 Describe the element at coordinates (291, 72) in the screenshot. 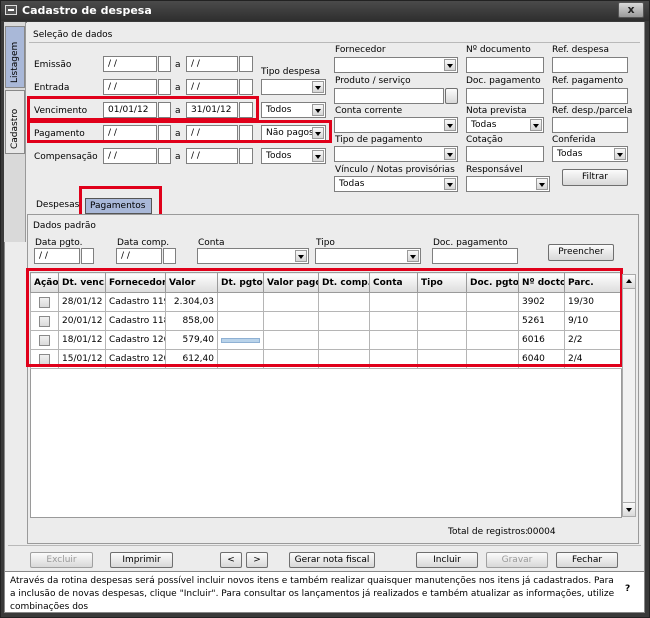

I see `tipo-despesa-label: Tipo despesa` at that location.